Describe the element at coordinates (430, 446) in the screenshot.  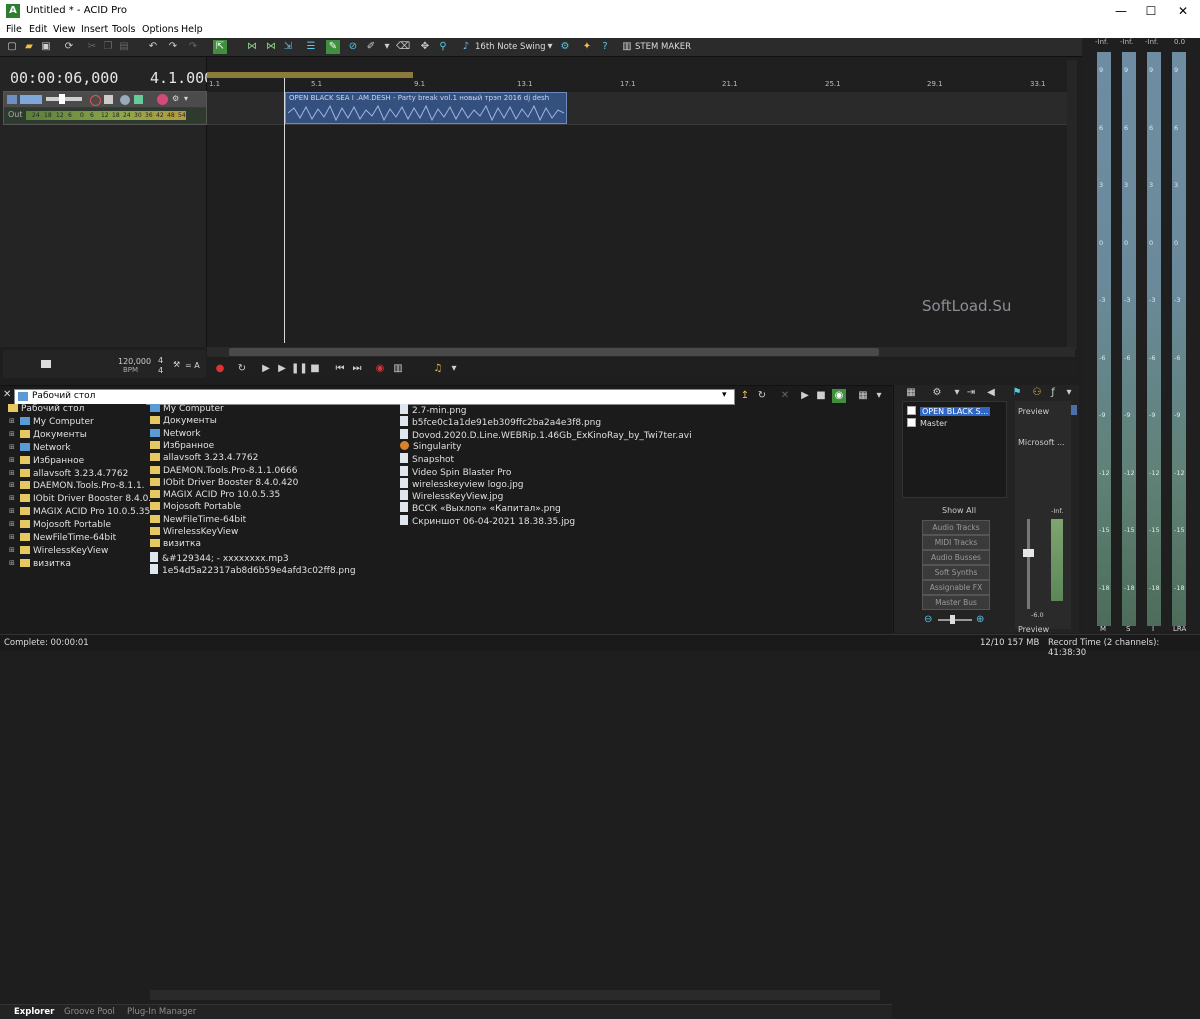
I see `file-list-item: Singularity` at that location.